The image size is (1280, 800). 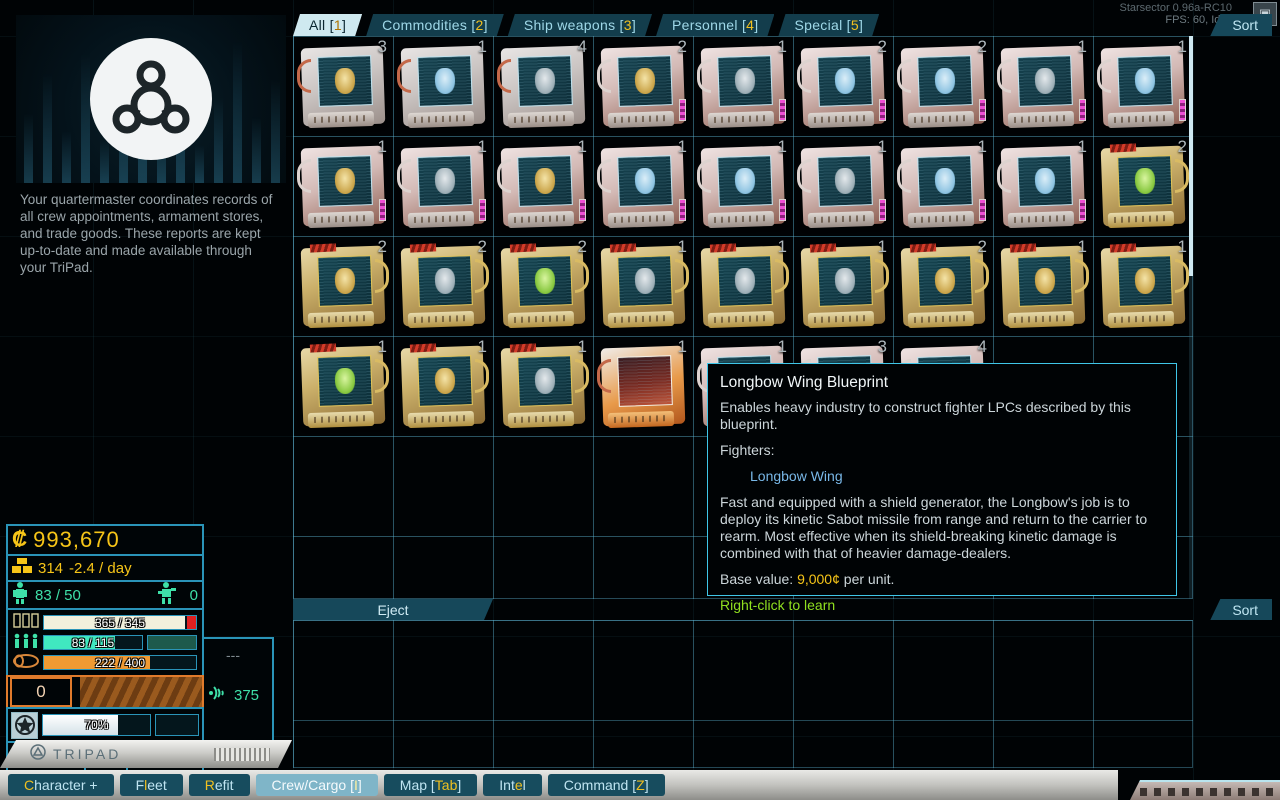 I want to click on supplies-row: 314 -2.4 / day, so click(x=105, y=568).